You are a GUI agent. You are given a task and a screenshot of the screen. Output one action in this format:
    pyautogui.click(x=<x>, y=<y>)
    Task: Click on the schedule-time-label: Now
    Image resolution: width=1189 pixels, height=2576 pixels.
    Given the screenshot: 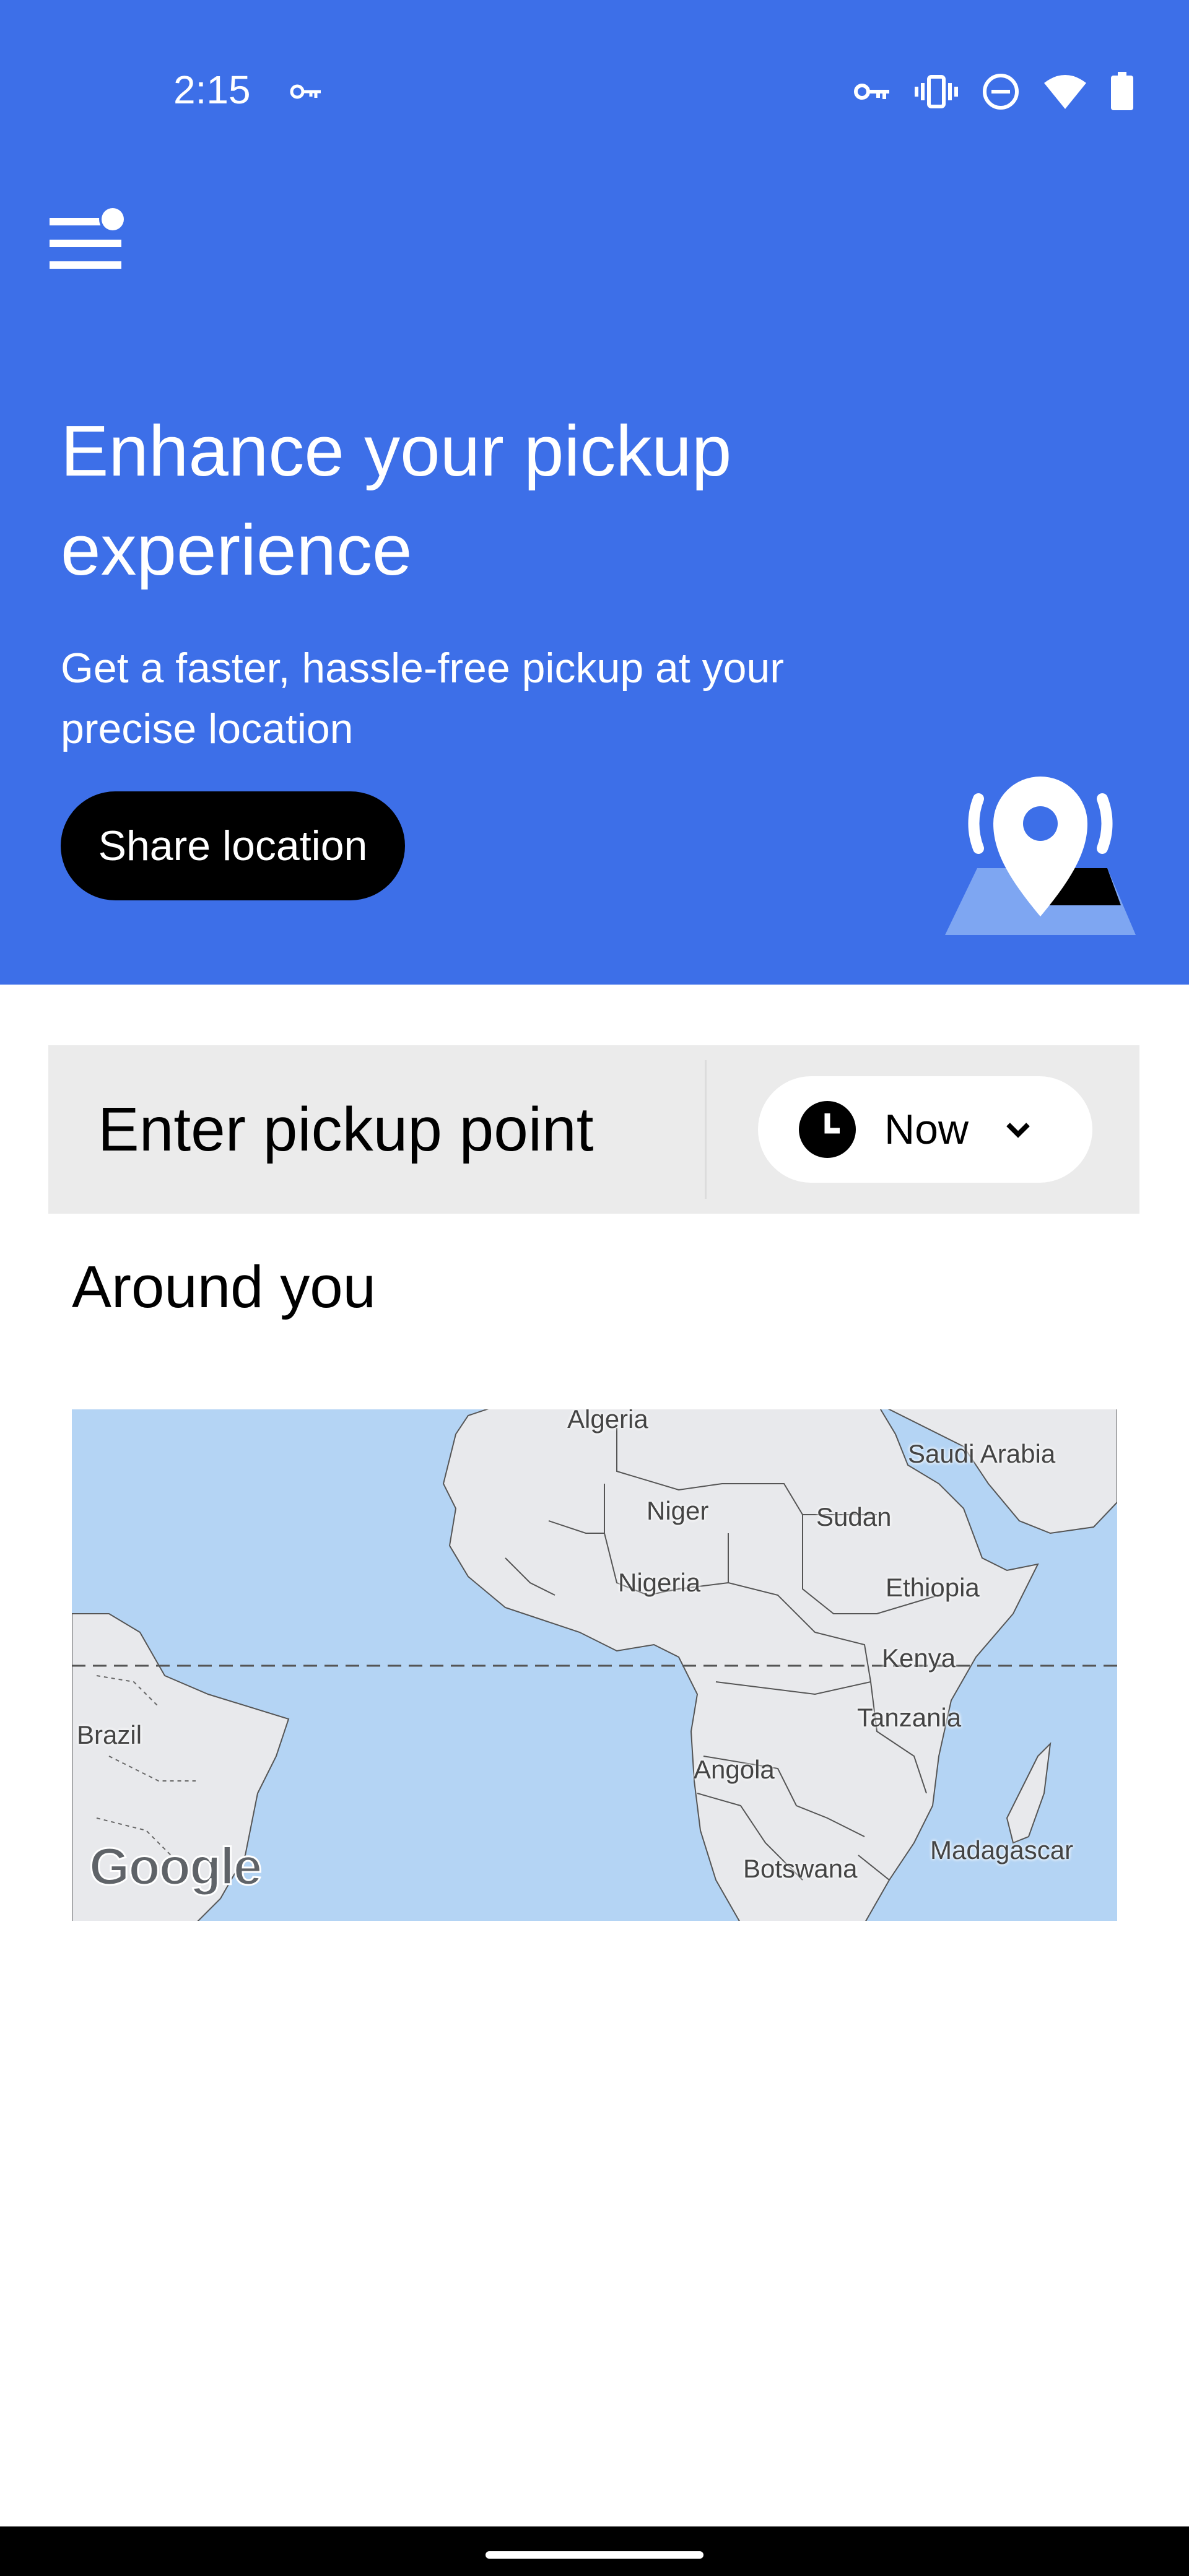 What is the action you would take?
    pyautogui.click(x=926, y=1129)
    